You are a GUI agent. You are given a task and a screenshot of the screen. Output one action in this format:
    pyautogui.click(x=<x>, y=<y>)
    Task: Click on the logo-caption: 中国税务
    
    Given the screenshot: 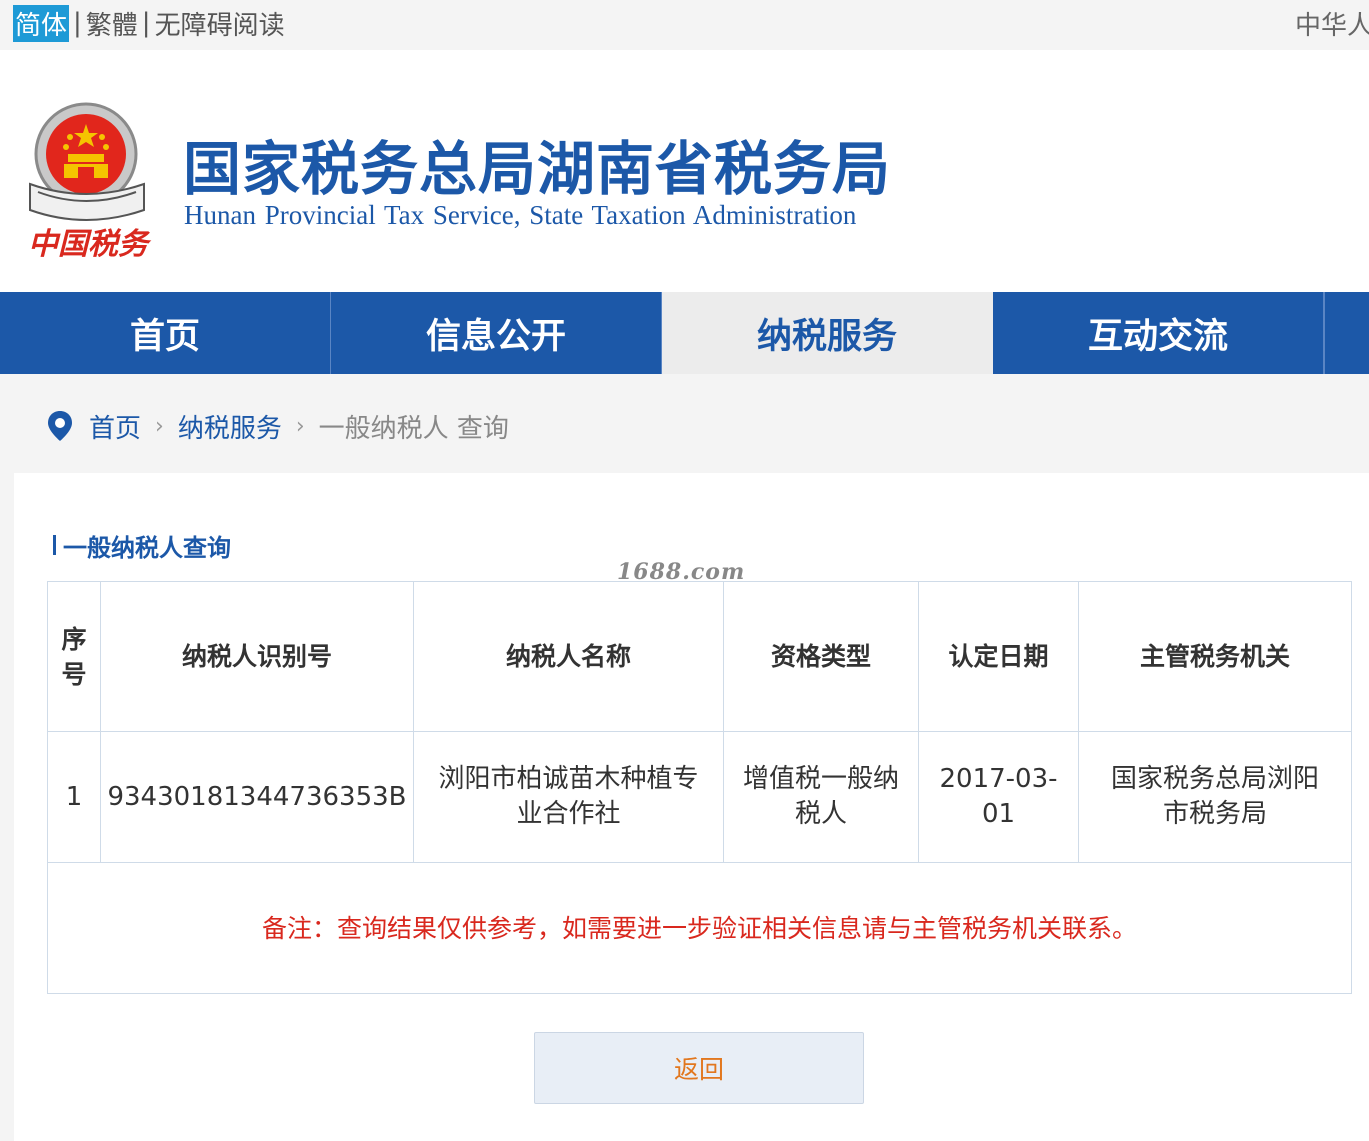 What is the action you would take?
    pyautogui.click(x=90, y=244)
    